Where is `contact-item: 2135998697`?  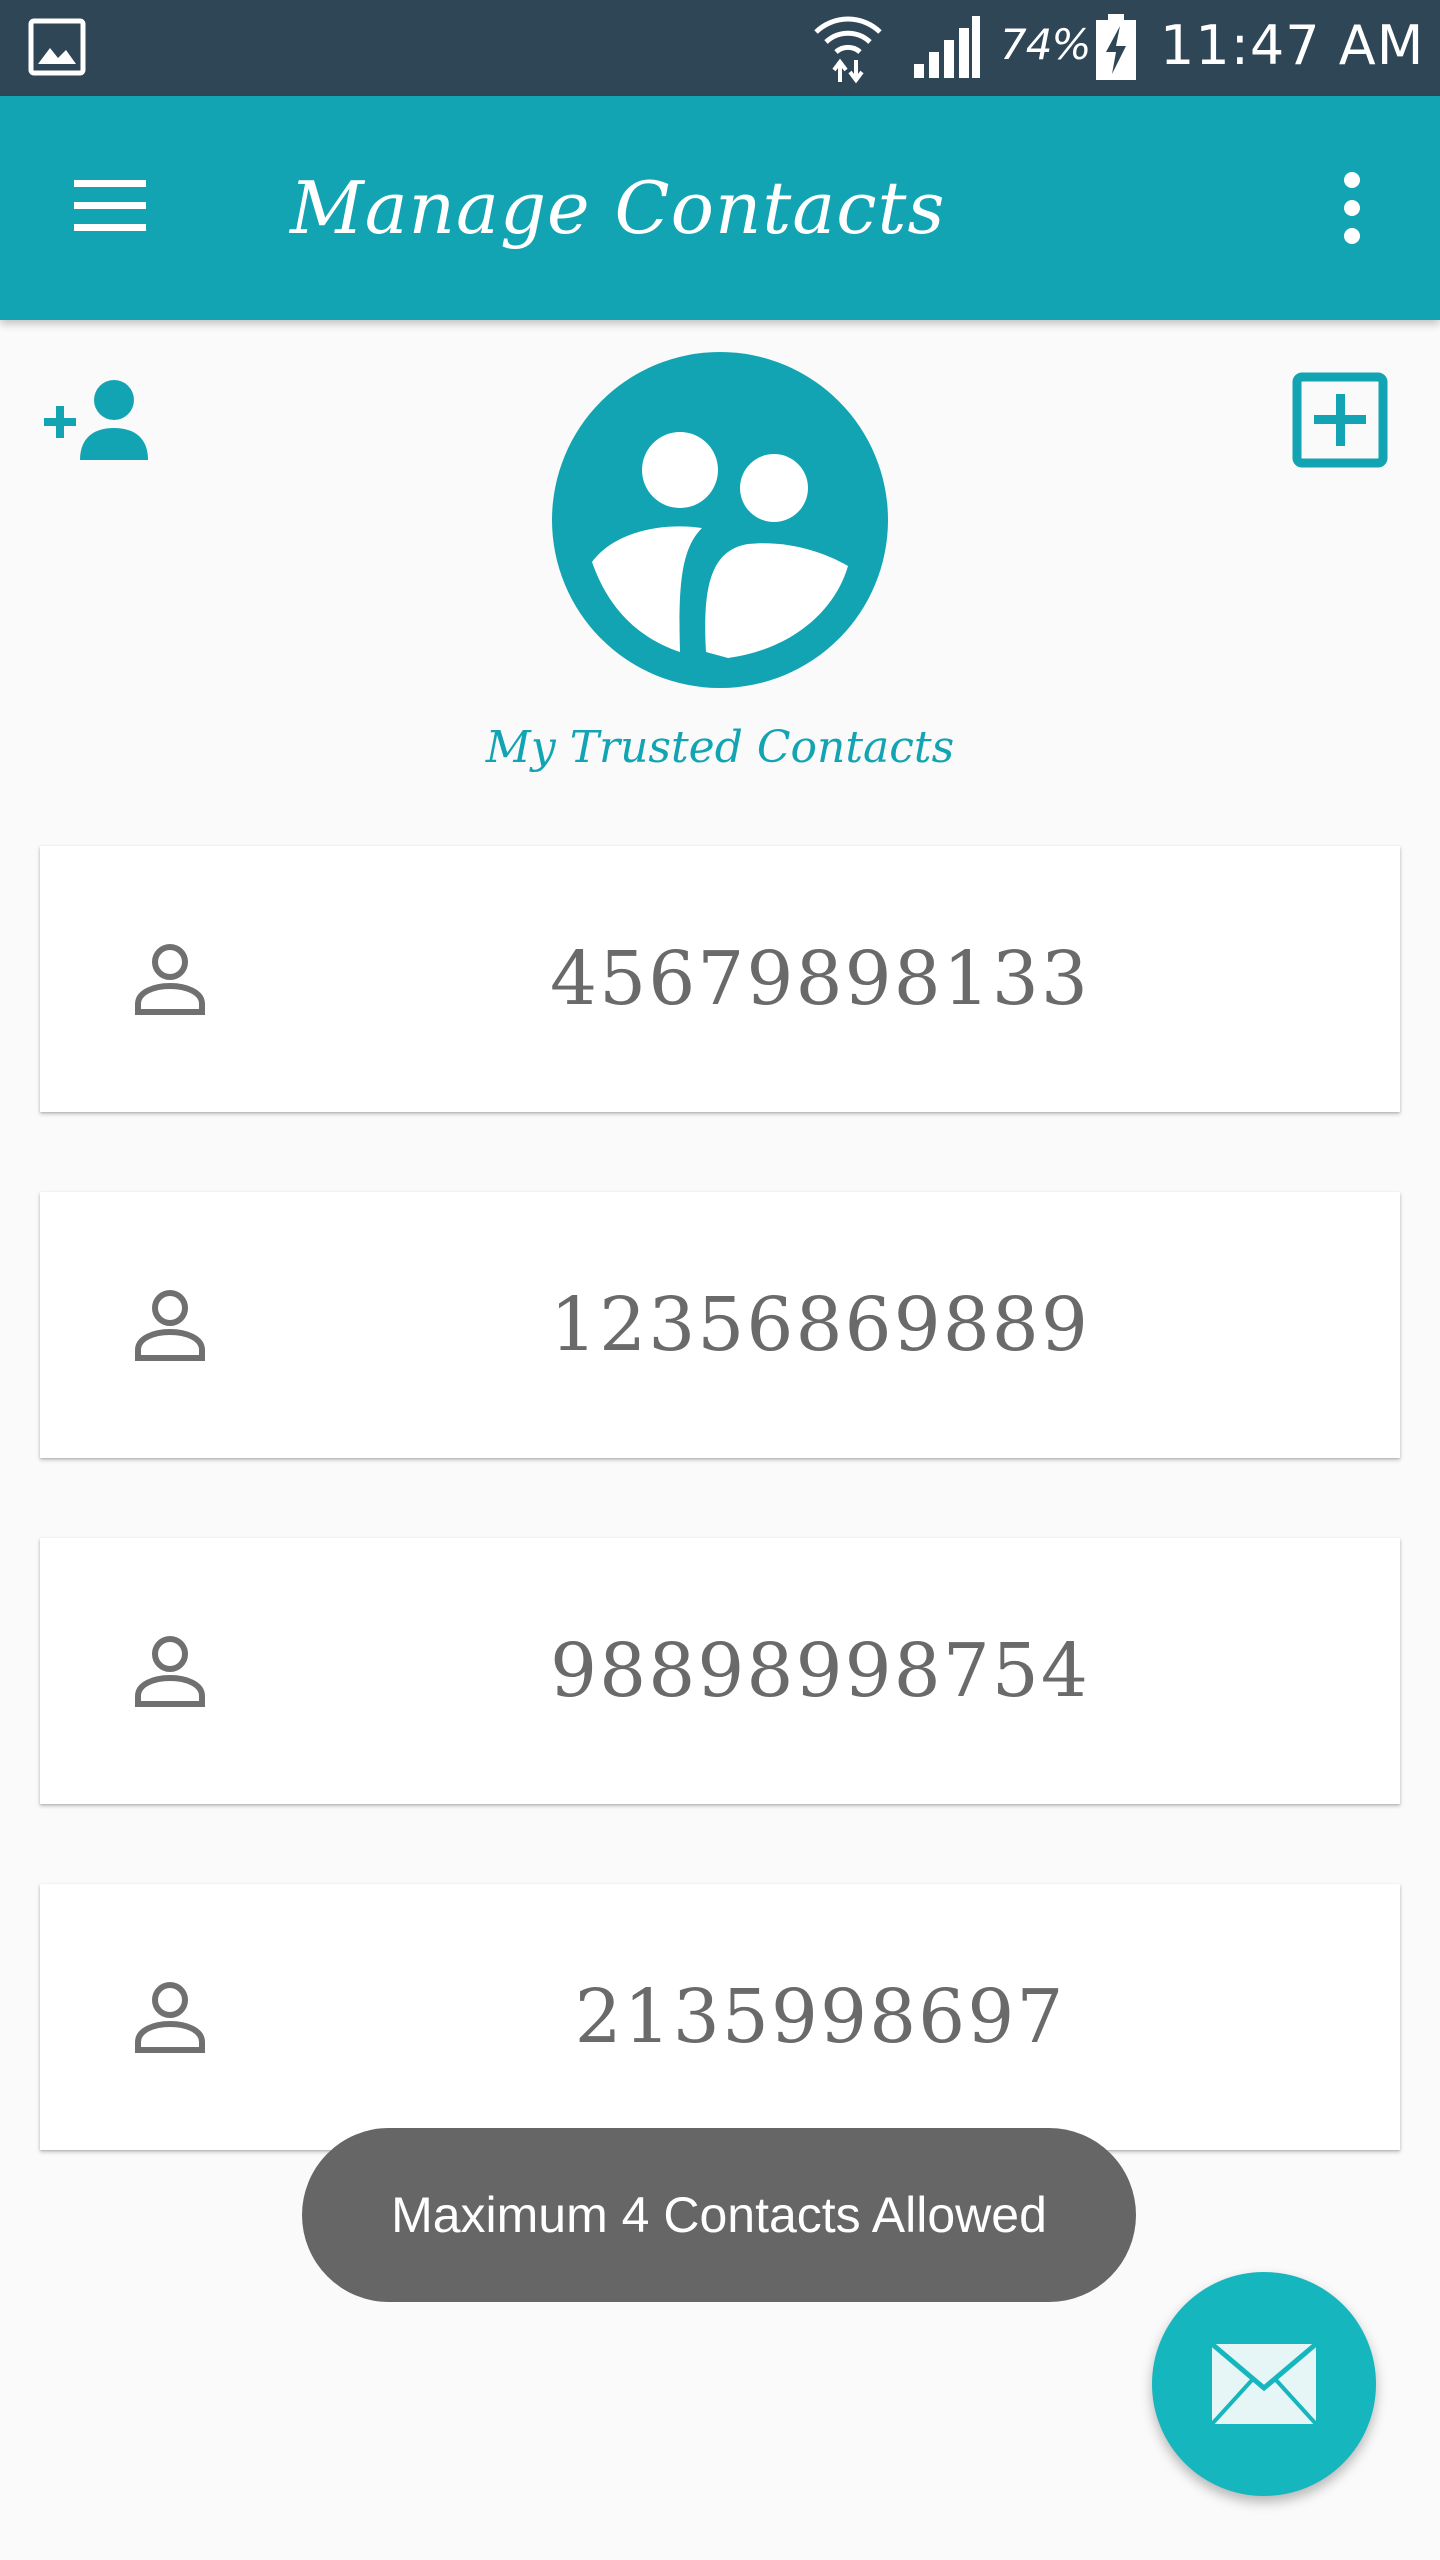 contact-item: 2135998697 is located at coordinates (720, 2017).